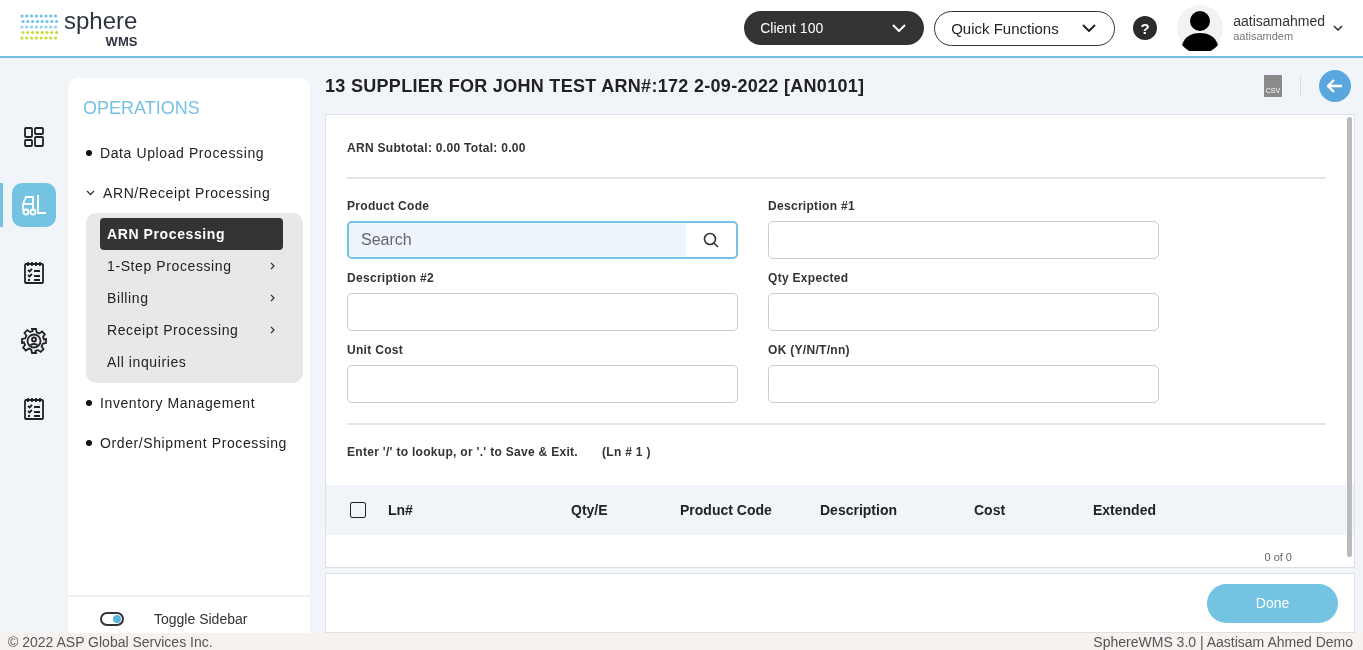 This screenshot has height=650, width=1363. What do you see at coordinates (1033, 510) in the screenshot?
I see `column-header: Cost` at bounding box center [1033, 510].